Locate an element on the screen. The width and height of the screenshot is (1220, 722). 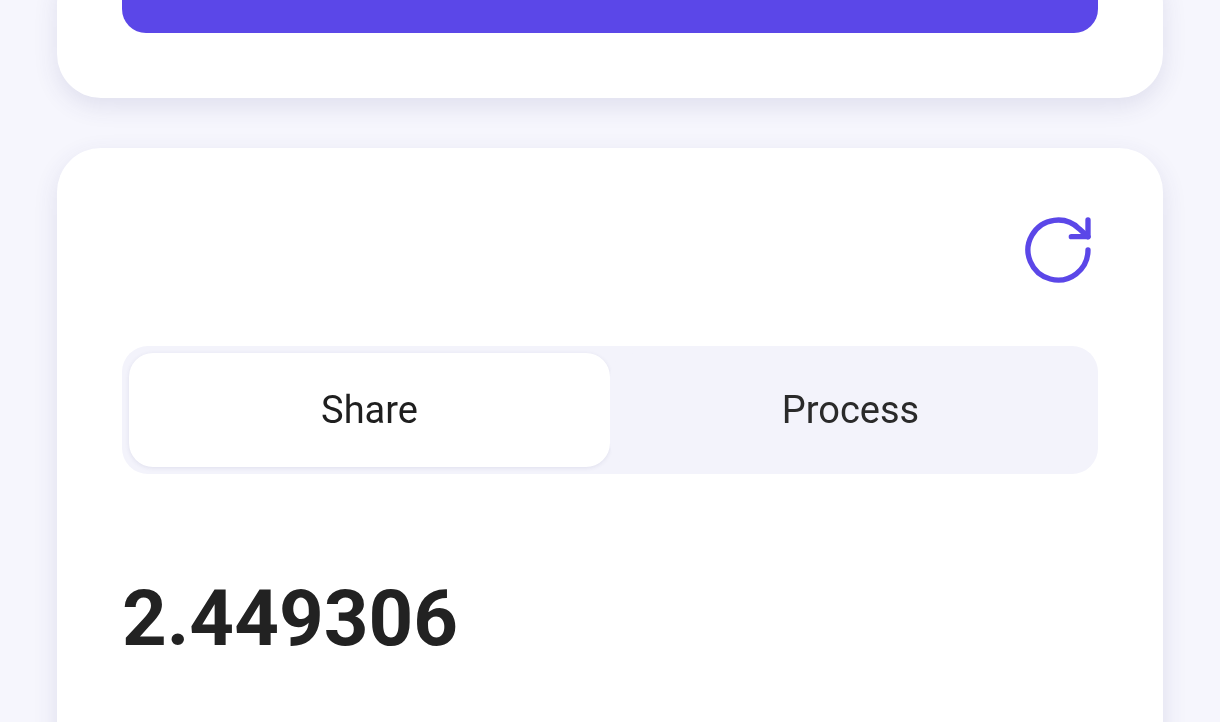
tab: Share is located at coordinates (369, 410).